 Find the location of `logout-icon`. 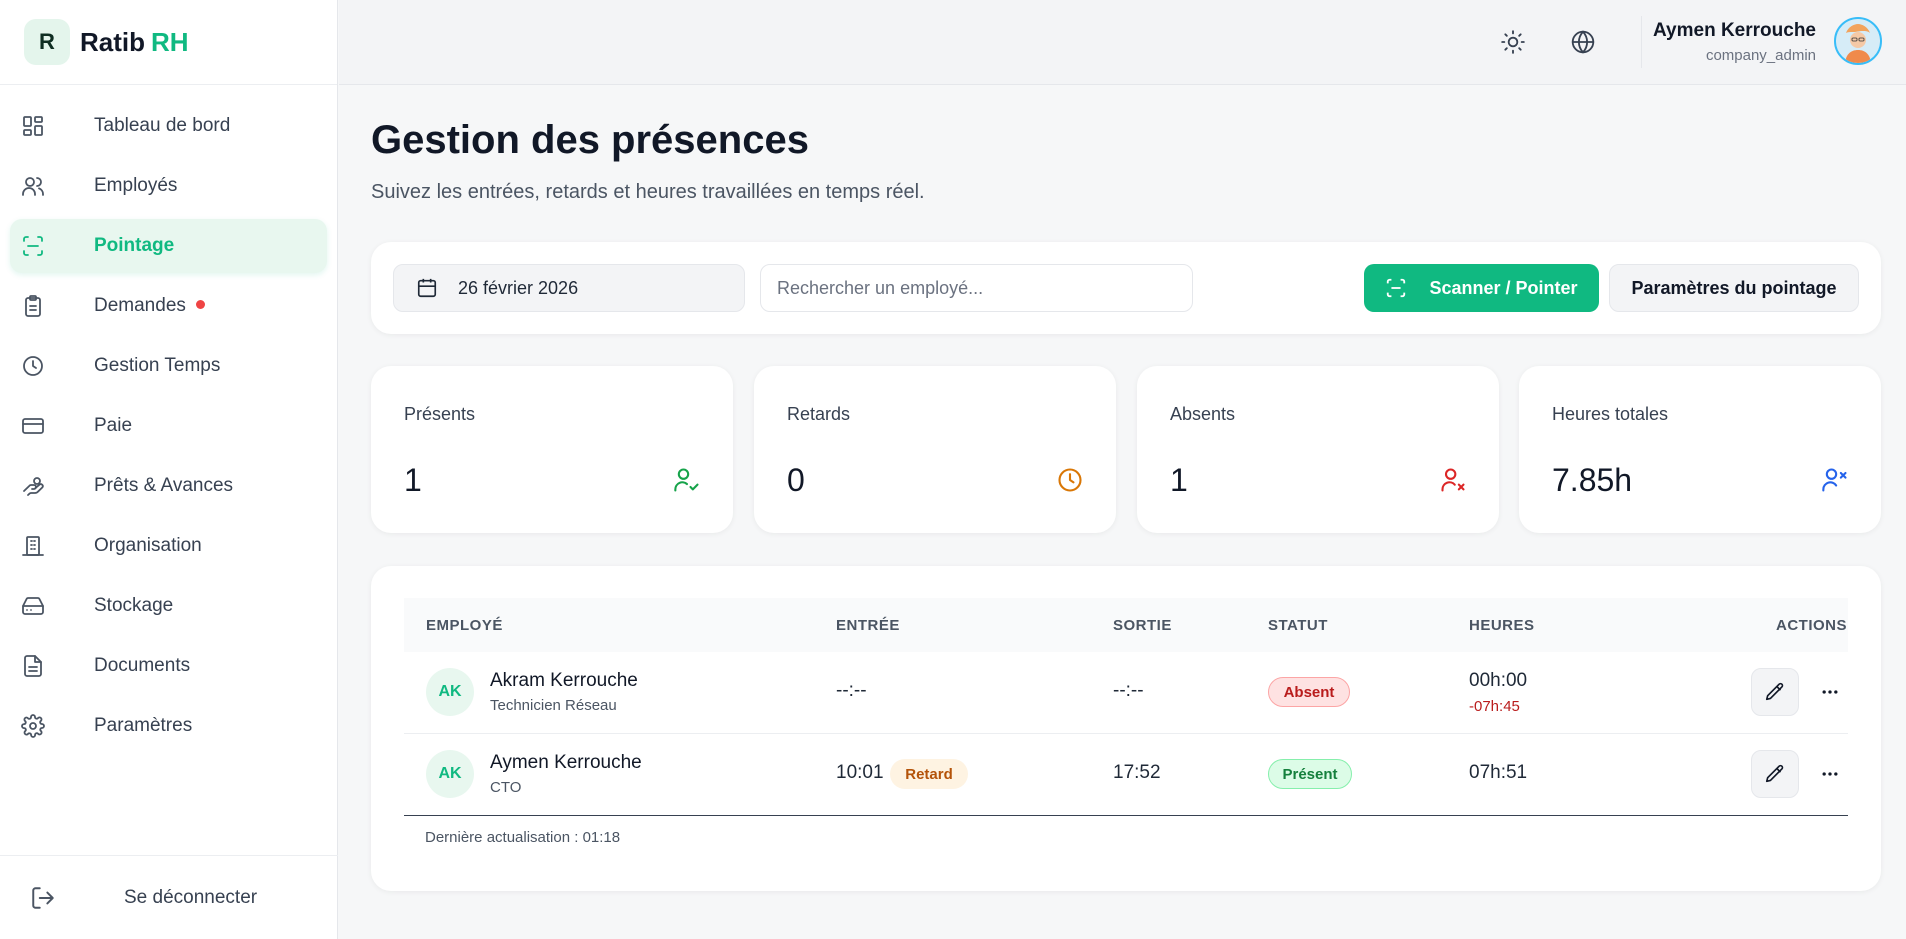

logout-icon is located at coordinates (43, 897).